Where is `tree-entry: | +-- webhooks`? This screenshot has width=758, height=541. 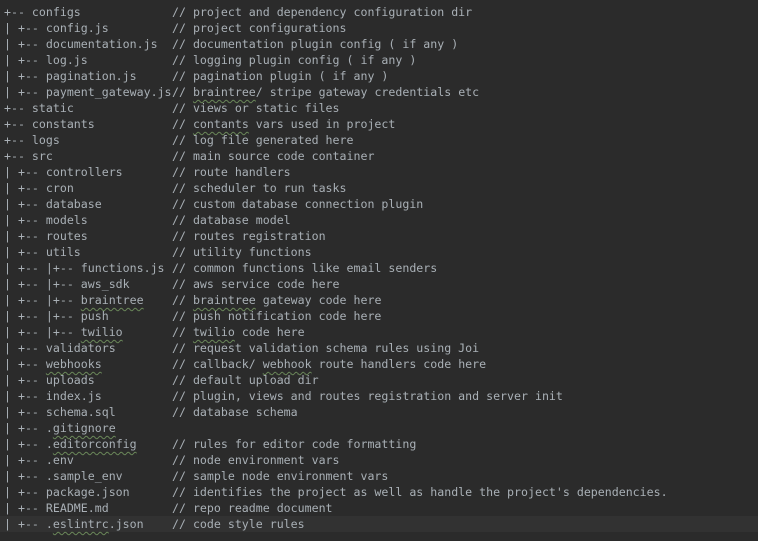
tree-entry: | +-- webhooks is located at coordinates (53, 364).